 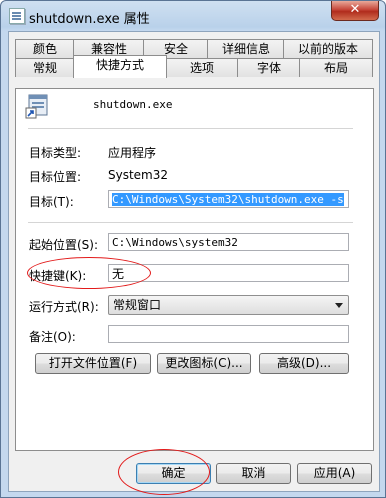 What do you see at coordinates (55, 153) in the screenshot?
I see `target-type-label: 目标类型:` at bounding box center [55, 153].